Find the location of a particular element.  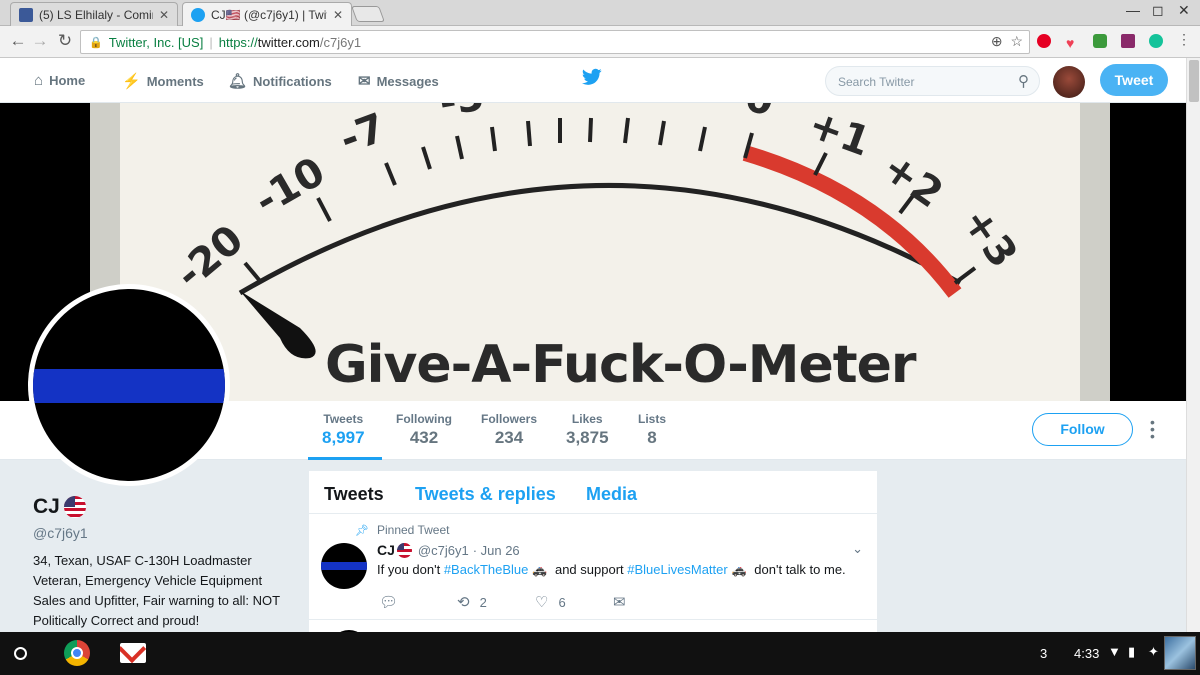

tab-title: (5) LS Elhilaly - Coming f is located at coordinates (96, 14).